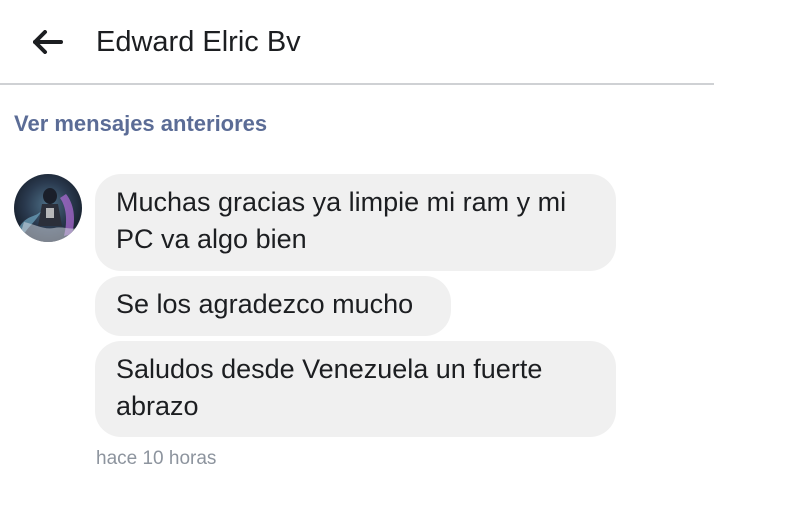 The width and height of the screenshot is (790, 528). I want to click on arrow-left-icon, so click(48, 42).